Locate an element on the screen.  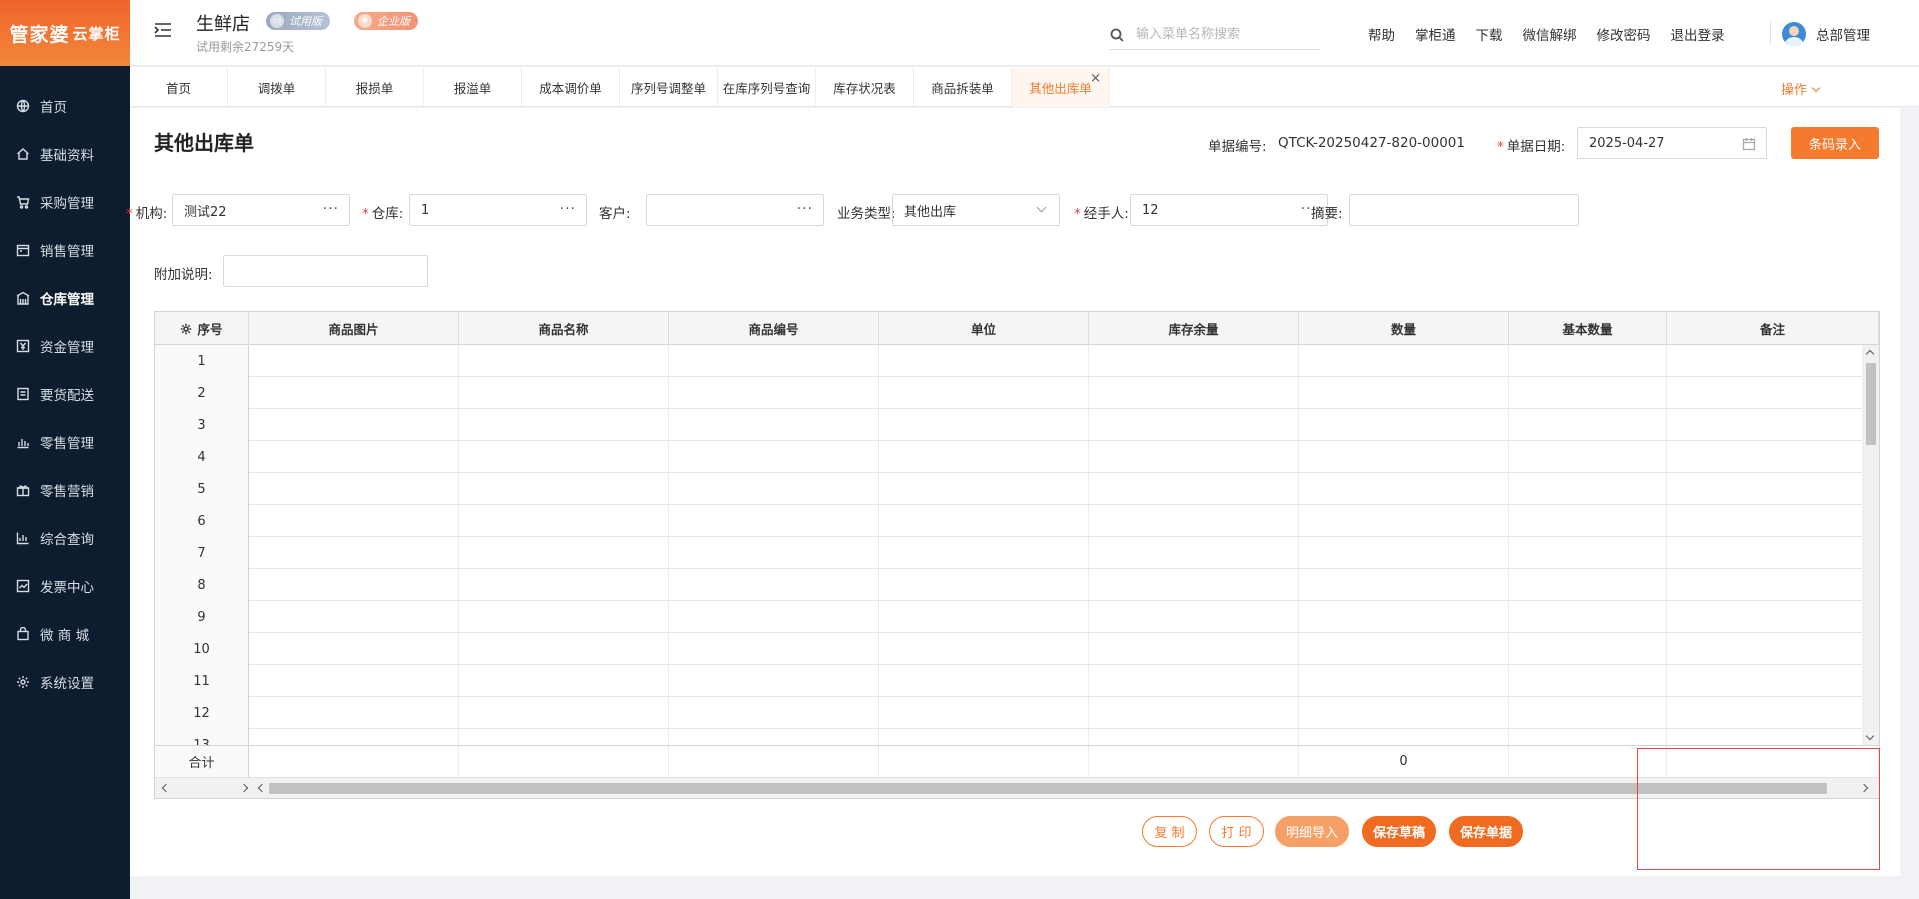
copy-button: 复 制 is located at coordinates (1169, 831).